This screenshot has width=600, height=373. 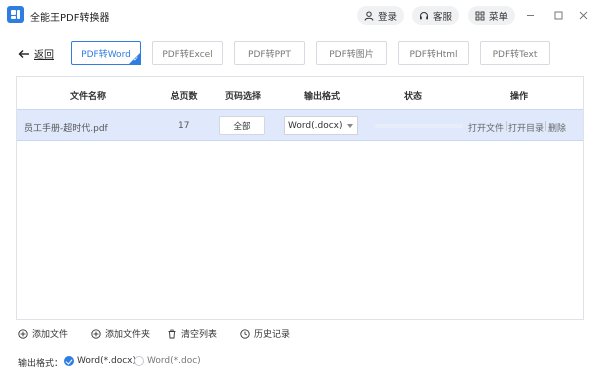 What do you see at coordinates (322, 97) in the screenshot?
I see `header-output-format: 输出格式` at bounding box center [322, 97].